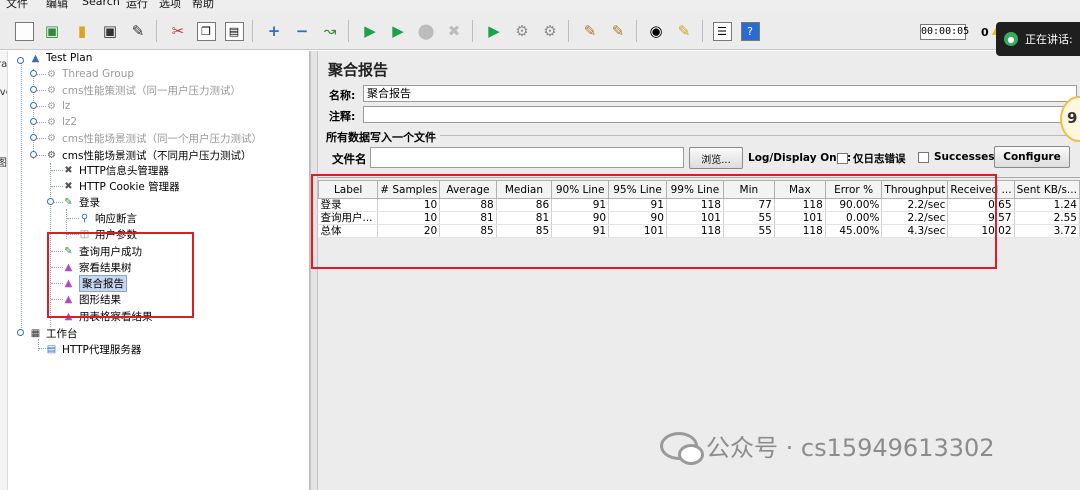 The image size is (1080, 490). What do you see at coordinates (656, 31) in the screenshot?
I see `search-icon: ◉` at bounding box center [656, 31].